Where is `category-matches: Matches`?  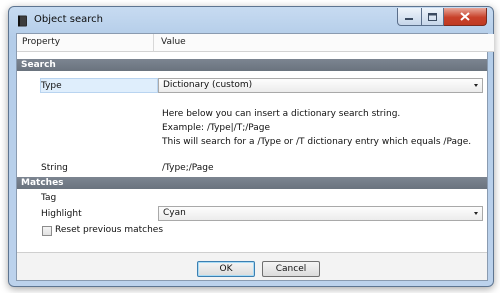 category-matches: Matches is located at coordinates (252, 183).